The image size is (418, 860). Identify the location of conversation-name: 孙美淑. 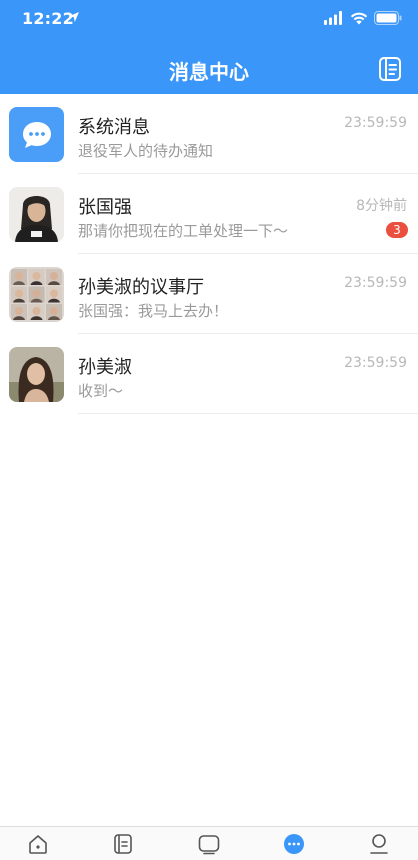
(105, 367).